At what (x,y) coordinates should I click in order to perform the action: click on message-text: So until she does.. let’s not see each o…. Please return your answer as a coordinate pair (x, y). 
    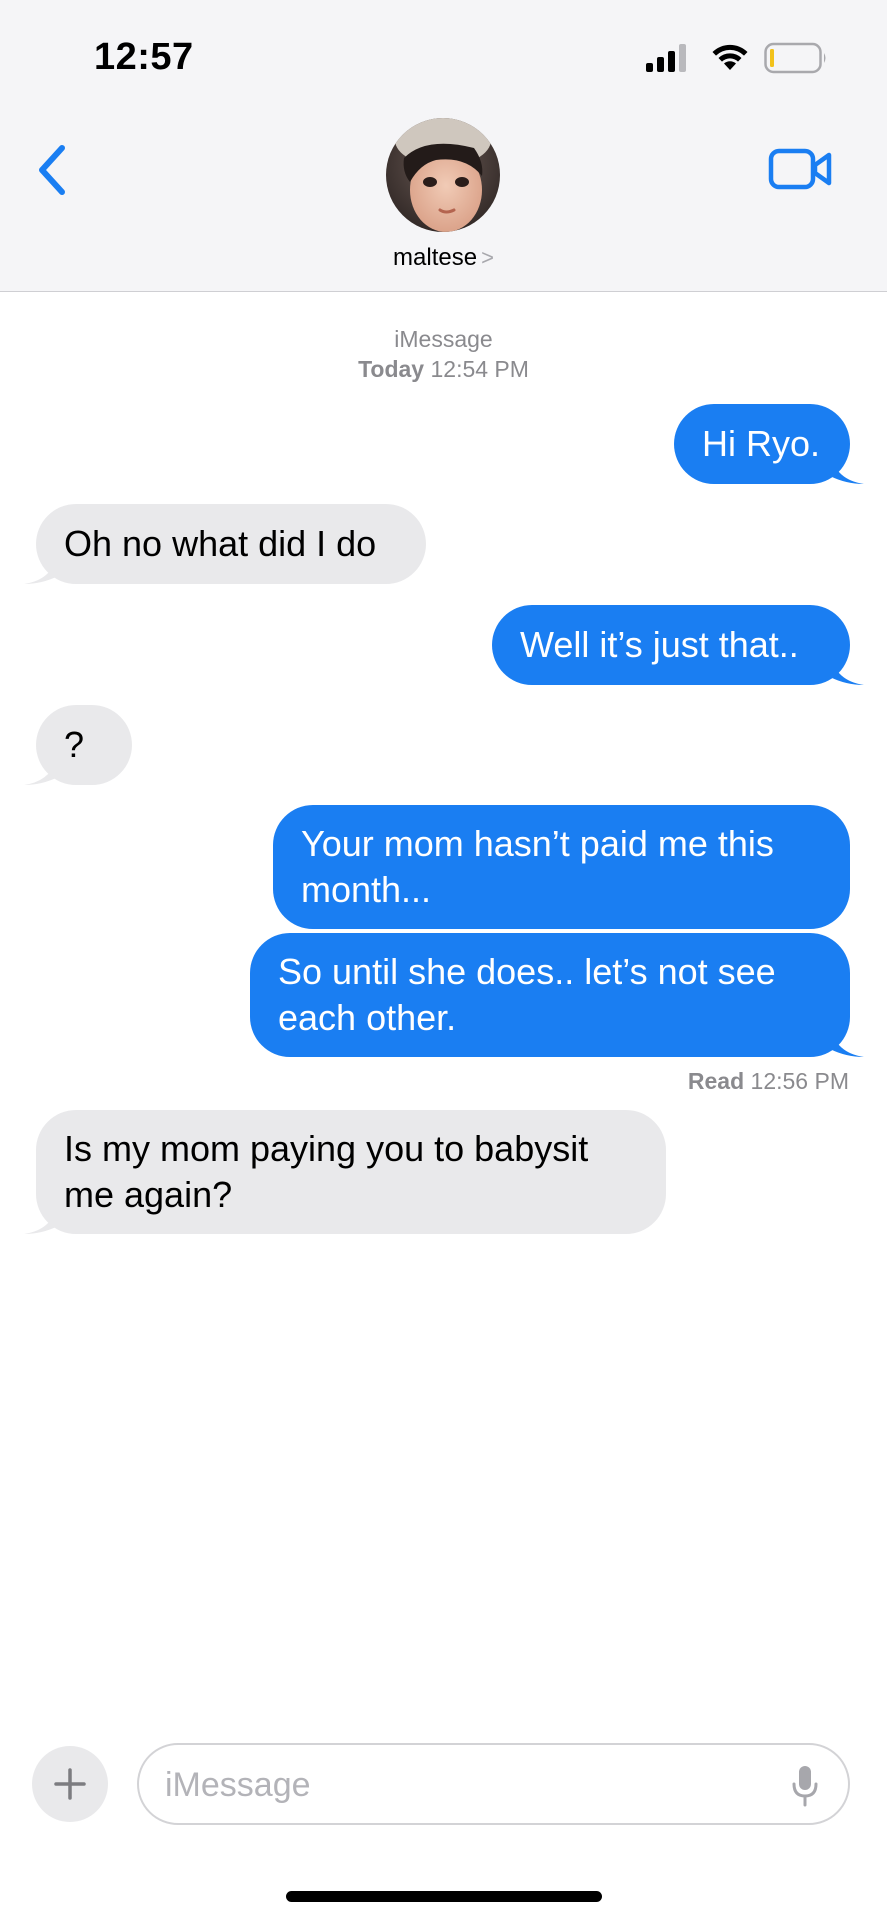
    Looking at the image, I should click on (527, 994).